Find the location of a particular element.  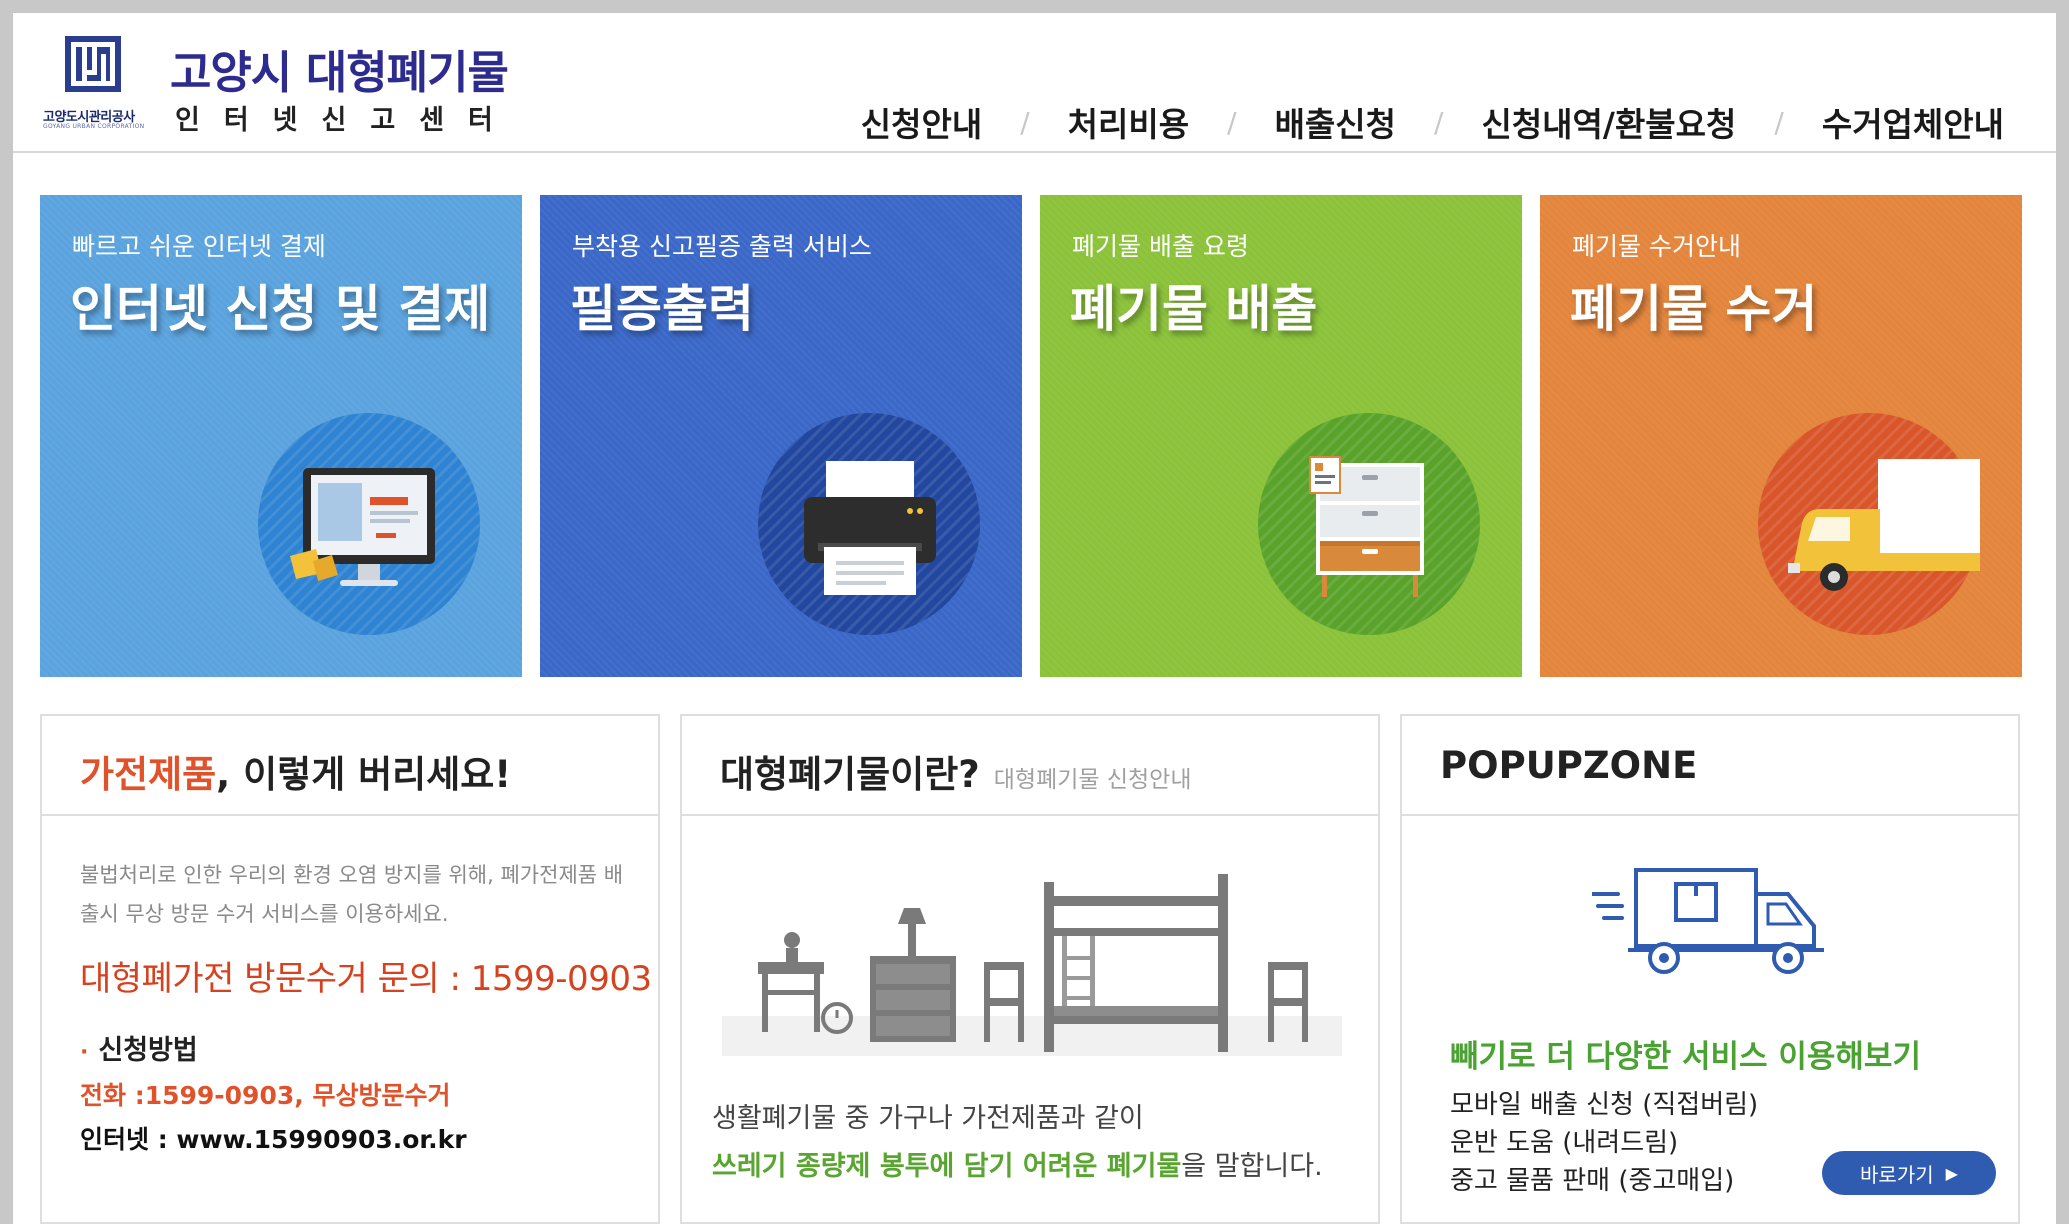

main-nav: 신청안내 / 처리비용 / 배출신청 / 신청내역/환불요청 / 수거업체안내 is located at coordinates (1432, 122).